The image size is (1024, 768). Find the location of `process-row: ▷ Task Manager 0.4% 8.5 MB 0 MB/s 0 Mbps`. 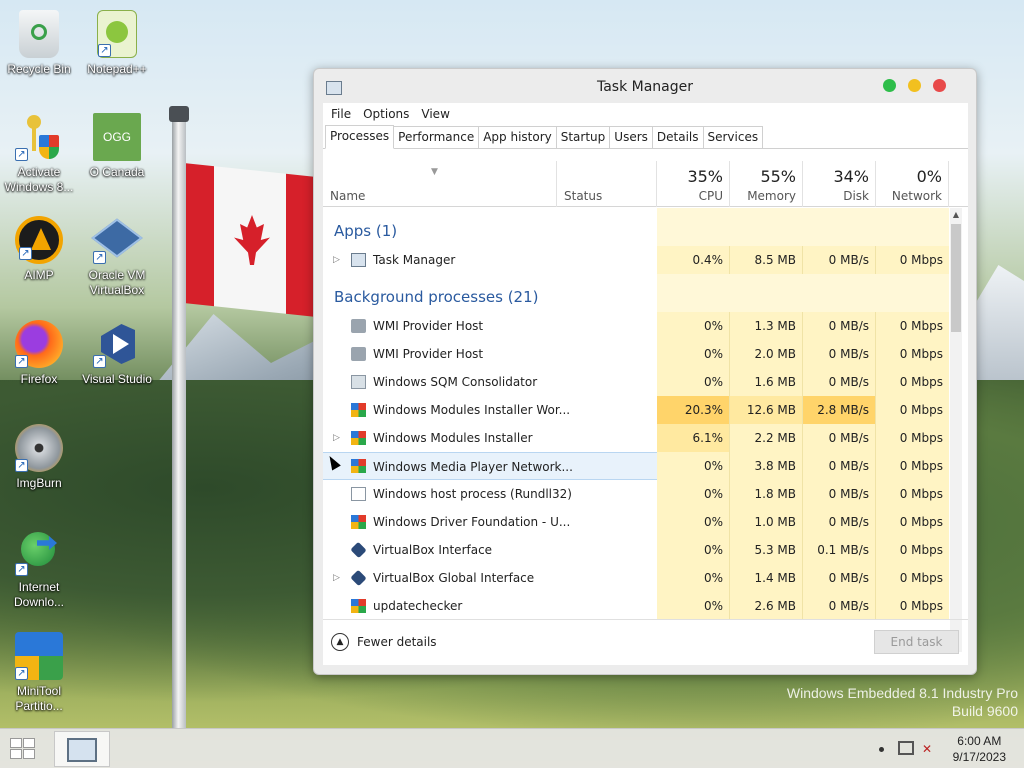

process-row: ▷ Task Manager 0.4% 8.5 MB 0 MB/s 0 Mbps is located at coordinates (638, 260).